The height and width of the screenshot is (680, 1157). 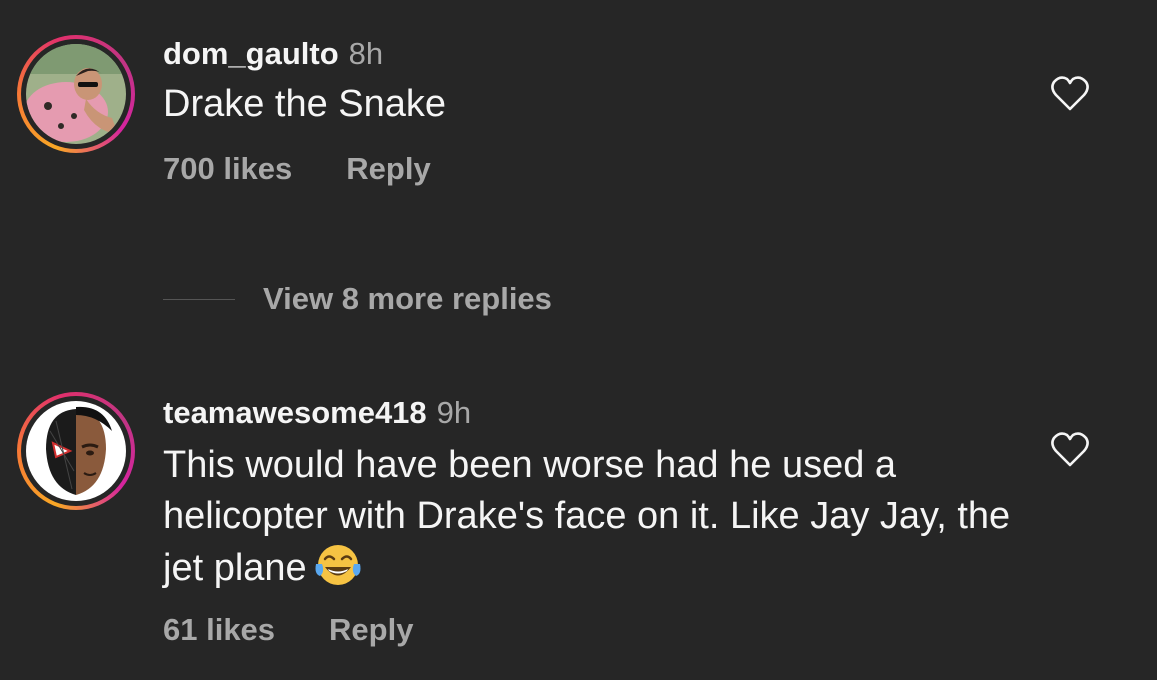 I want to click on view-more-replies: View 8 more replies, so click(x=357, y=299).